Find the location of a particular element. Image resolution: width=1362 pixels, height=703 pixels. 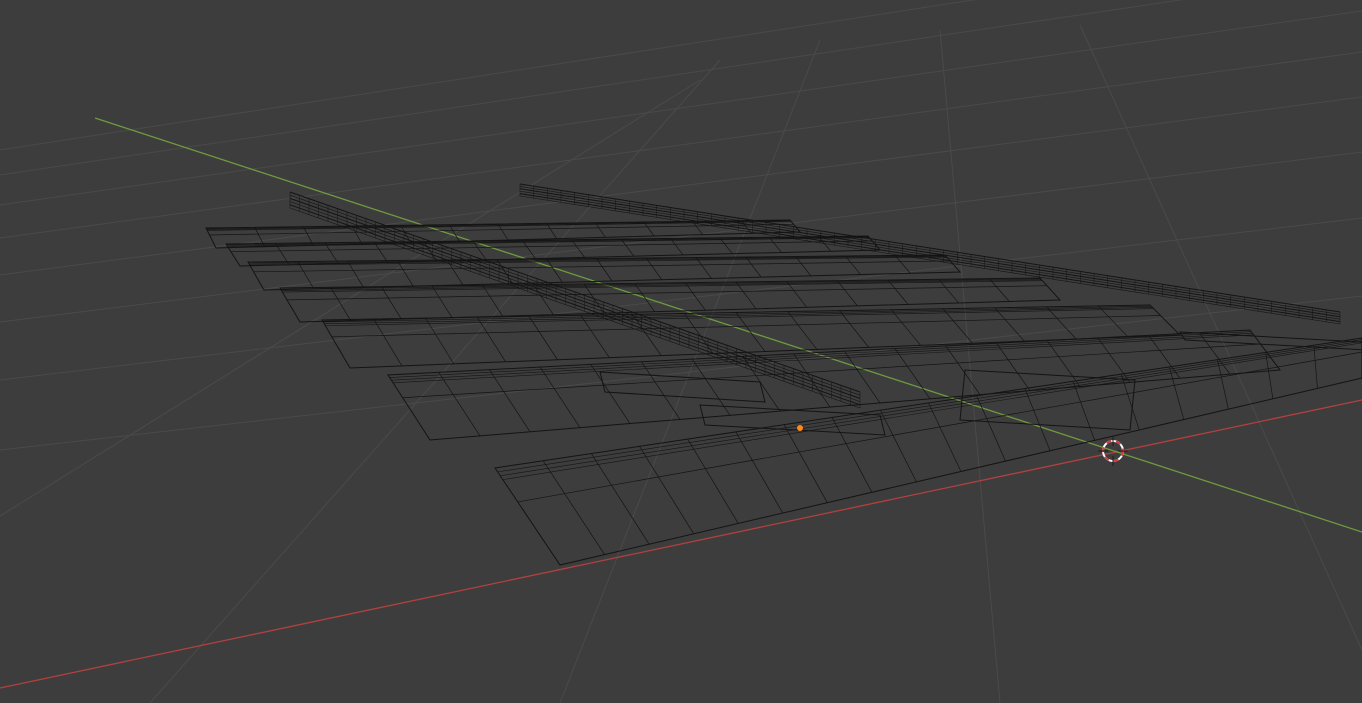

object-origin-icon is located at coordinates (800, 428).